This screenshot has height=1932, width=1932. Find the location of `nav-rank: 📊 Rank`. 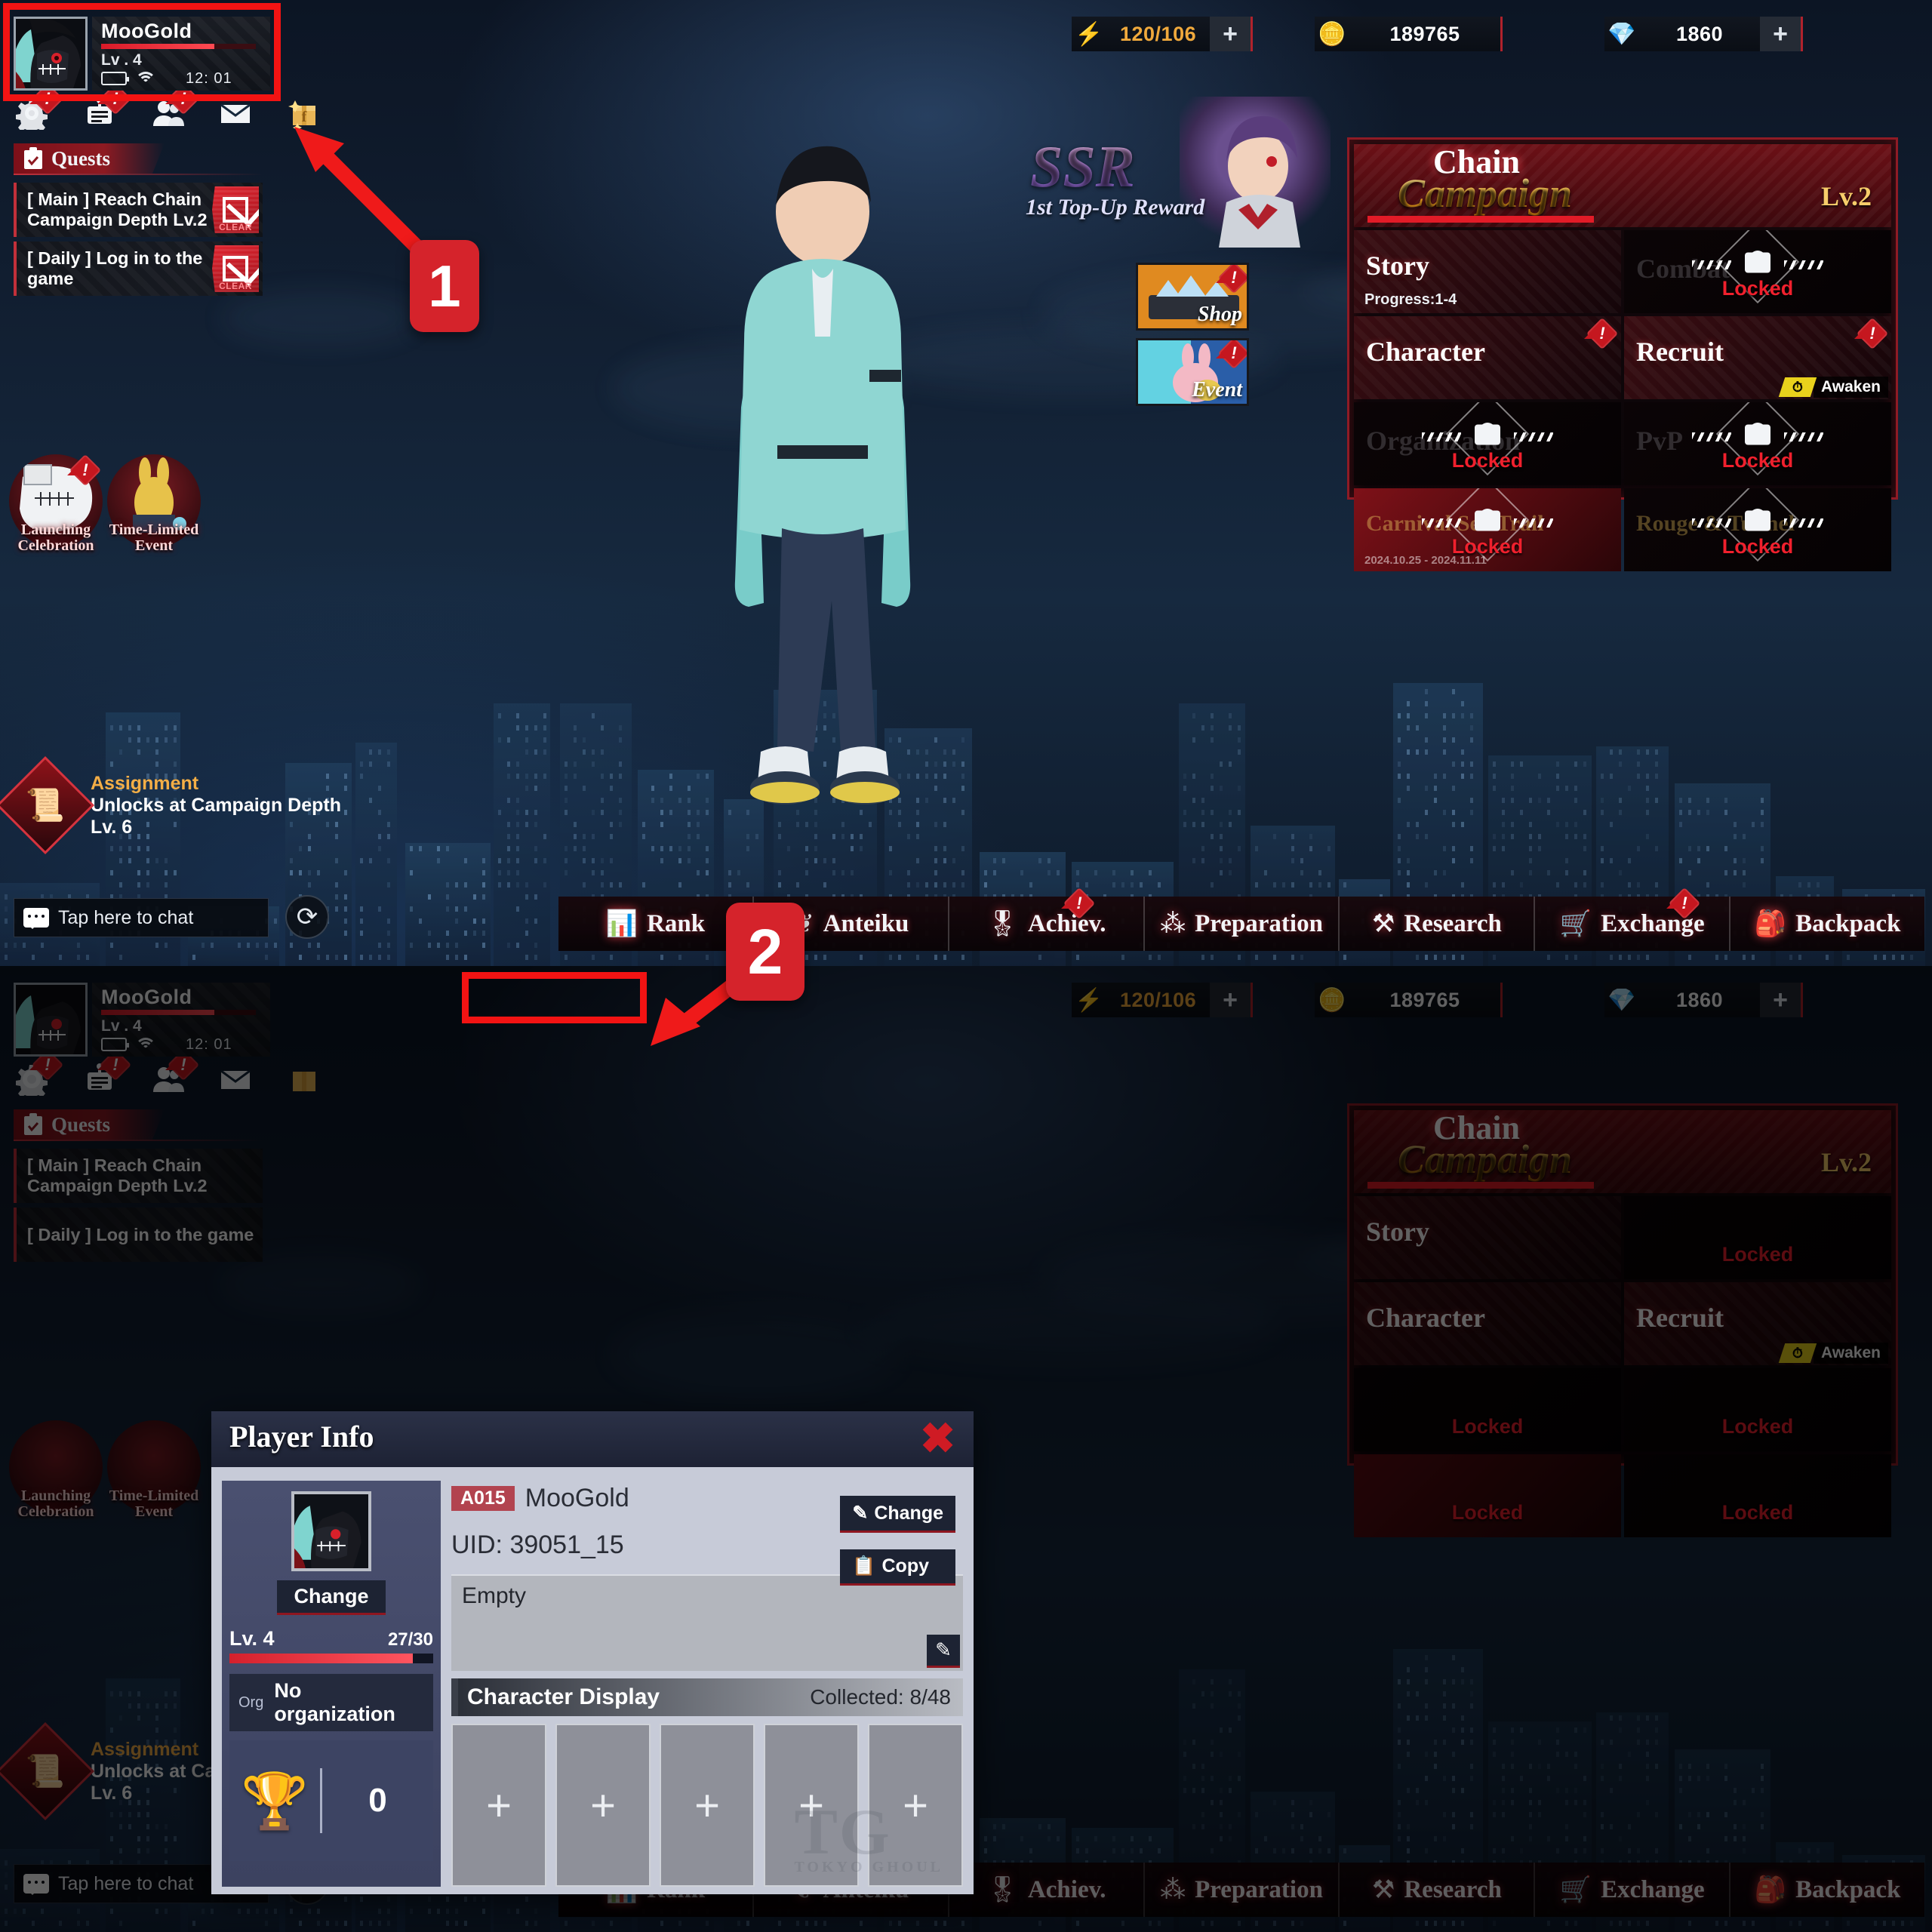

nav-rank: 📊 Rank is located at coordinates (656, 924).